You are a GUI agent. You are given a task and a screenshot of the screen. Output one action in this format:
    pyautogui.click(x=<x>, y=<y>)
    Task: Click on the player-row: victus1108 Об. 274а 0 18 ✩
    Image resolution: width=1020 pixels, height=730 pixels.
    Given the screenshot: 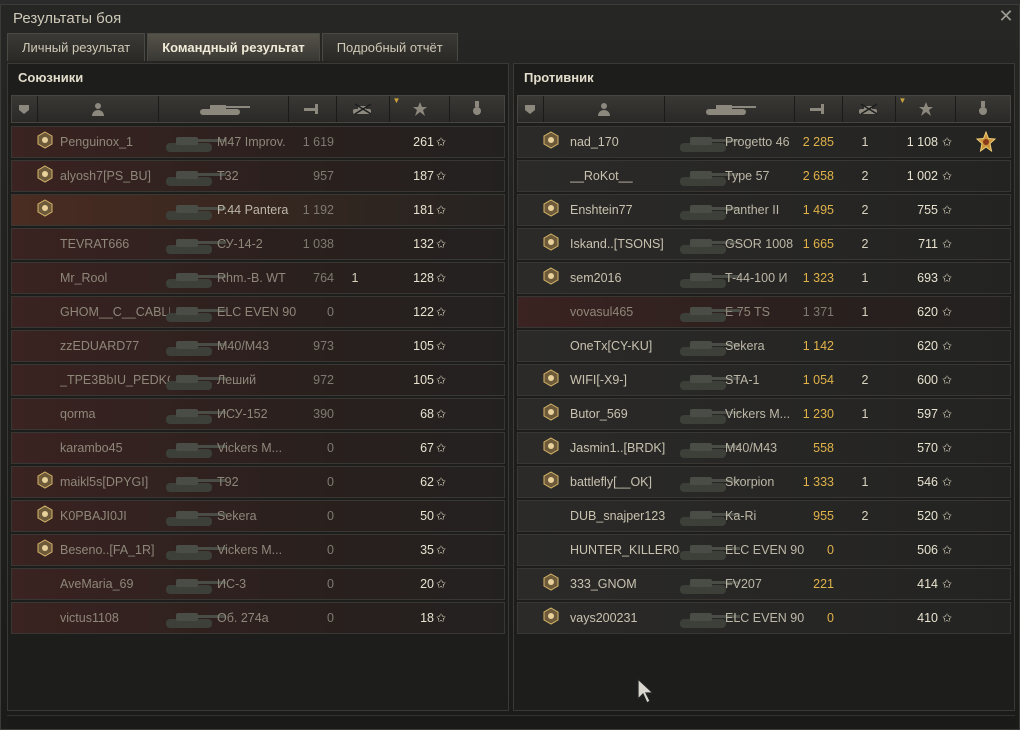 What is the action you would take?
    pyautogui.click(x=258, y=618)
    